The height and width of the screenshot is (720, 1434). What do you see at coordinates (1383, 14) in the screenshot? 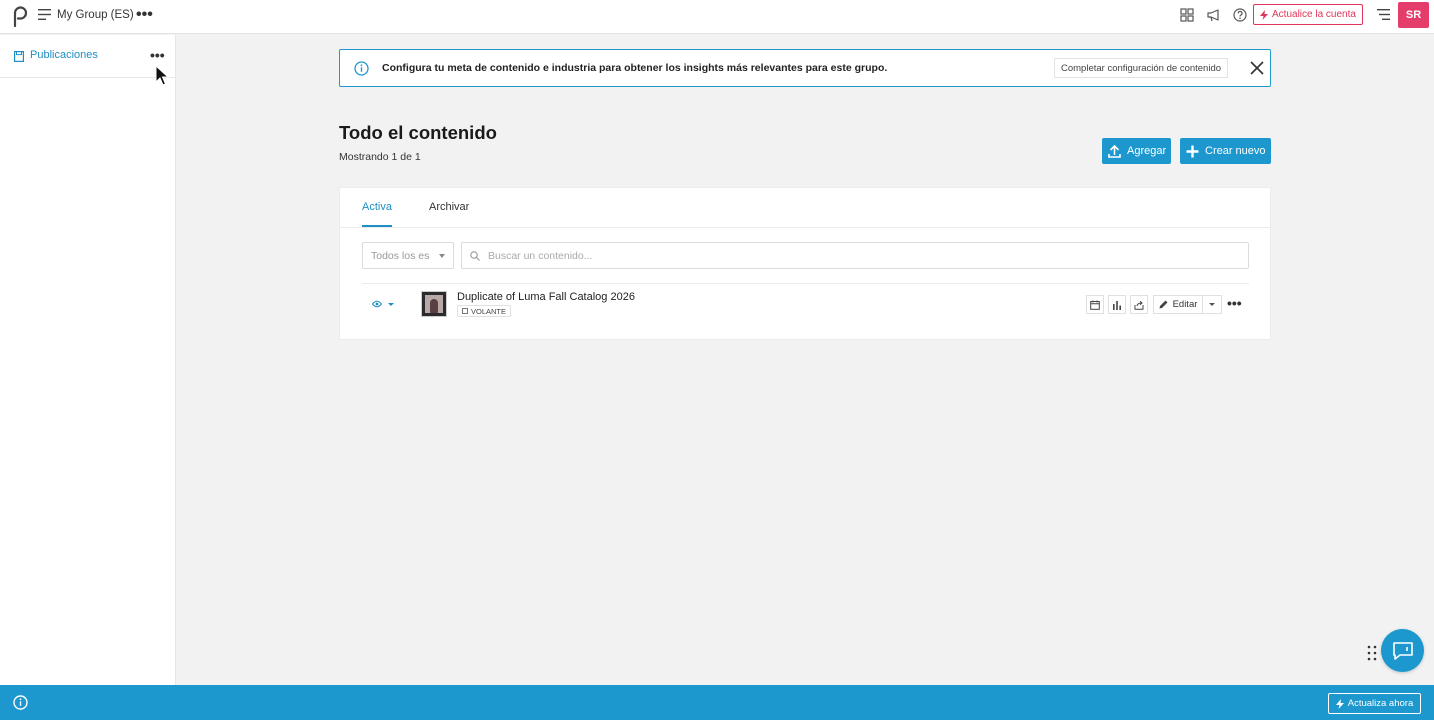
I see `options-menu-icon` at bounding box center [1383, 14].